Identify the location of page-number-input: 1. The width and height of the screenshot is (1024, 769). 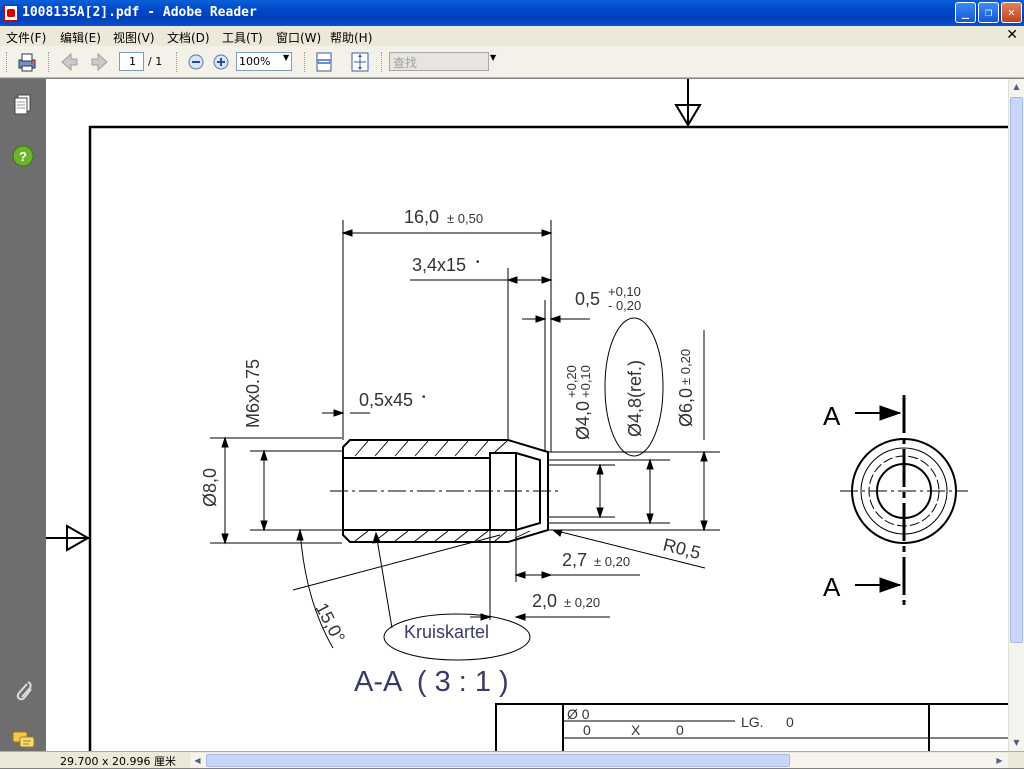
(131, 61).